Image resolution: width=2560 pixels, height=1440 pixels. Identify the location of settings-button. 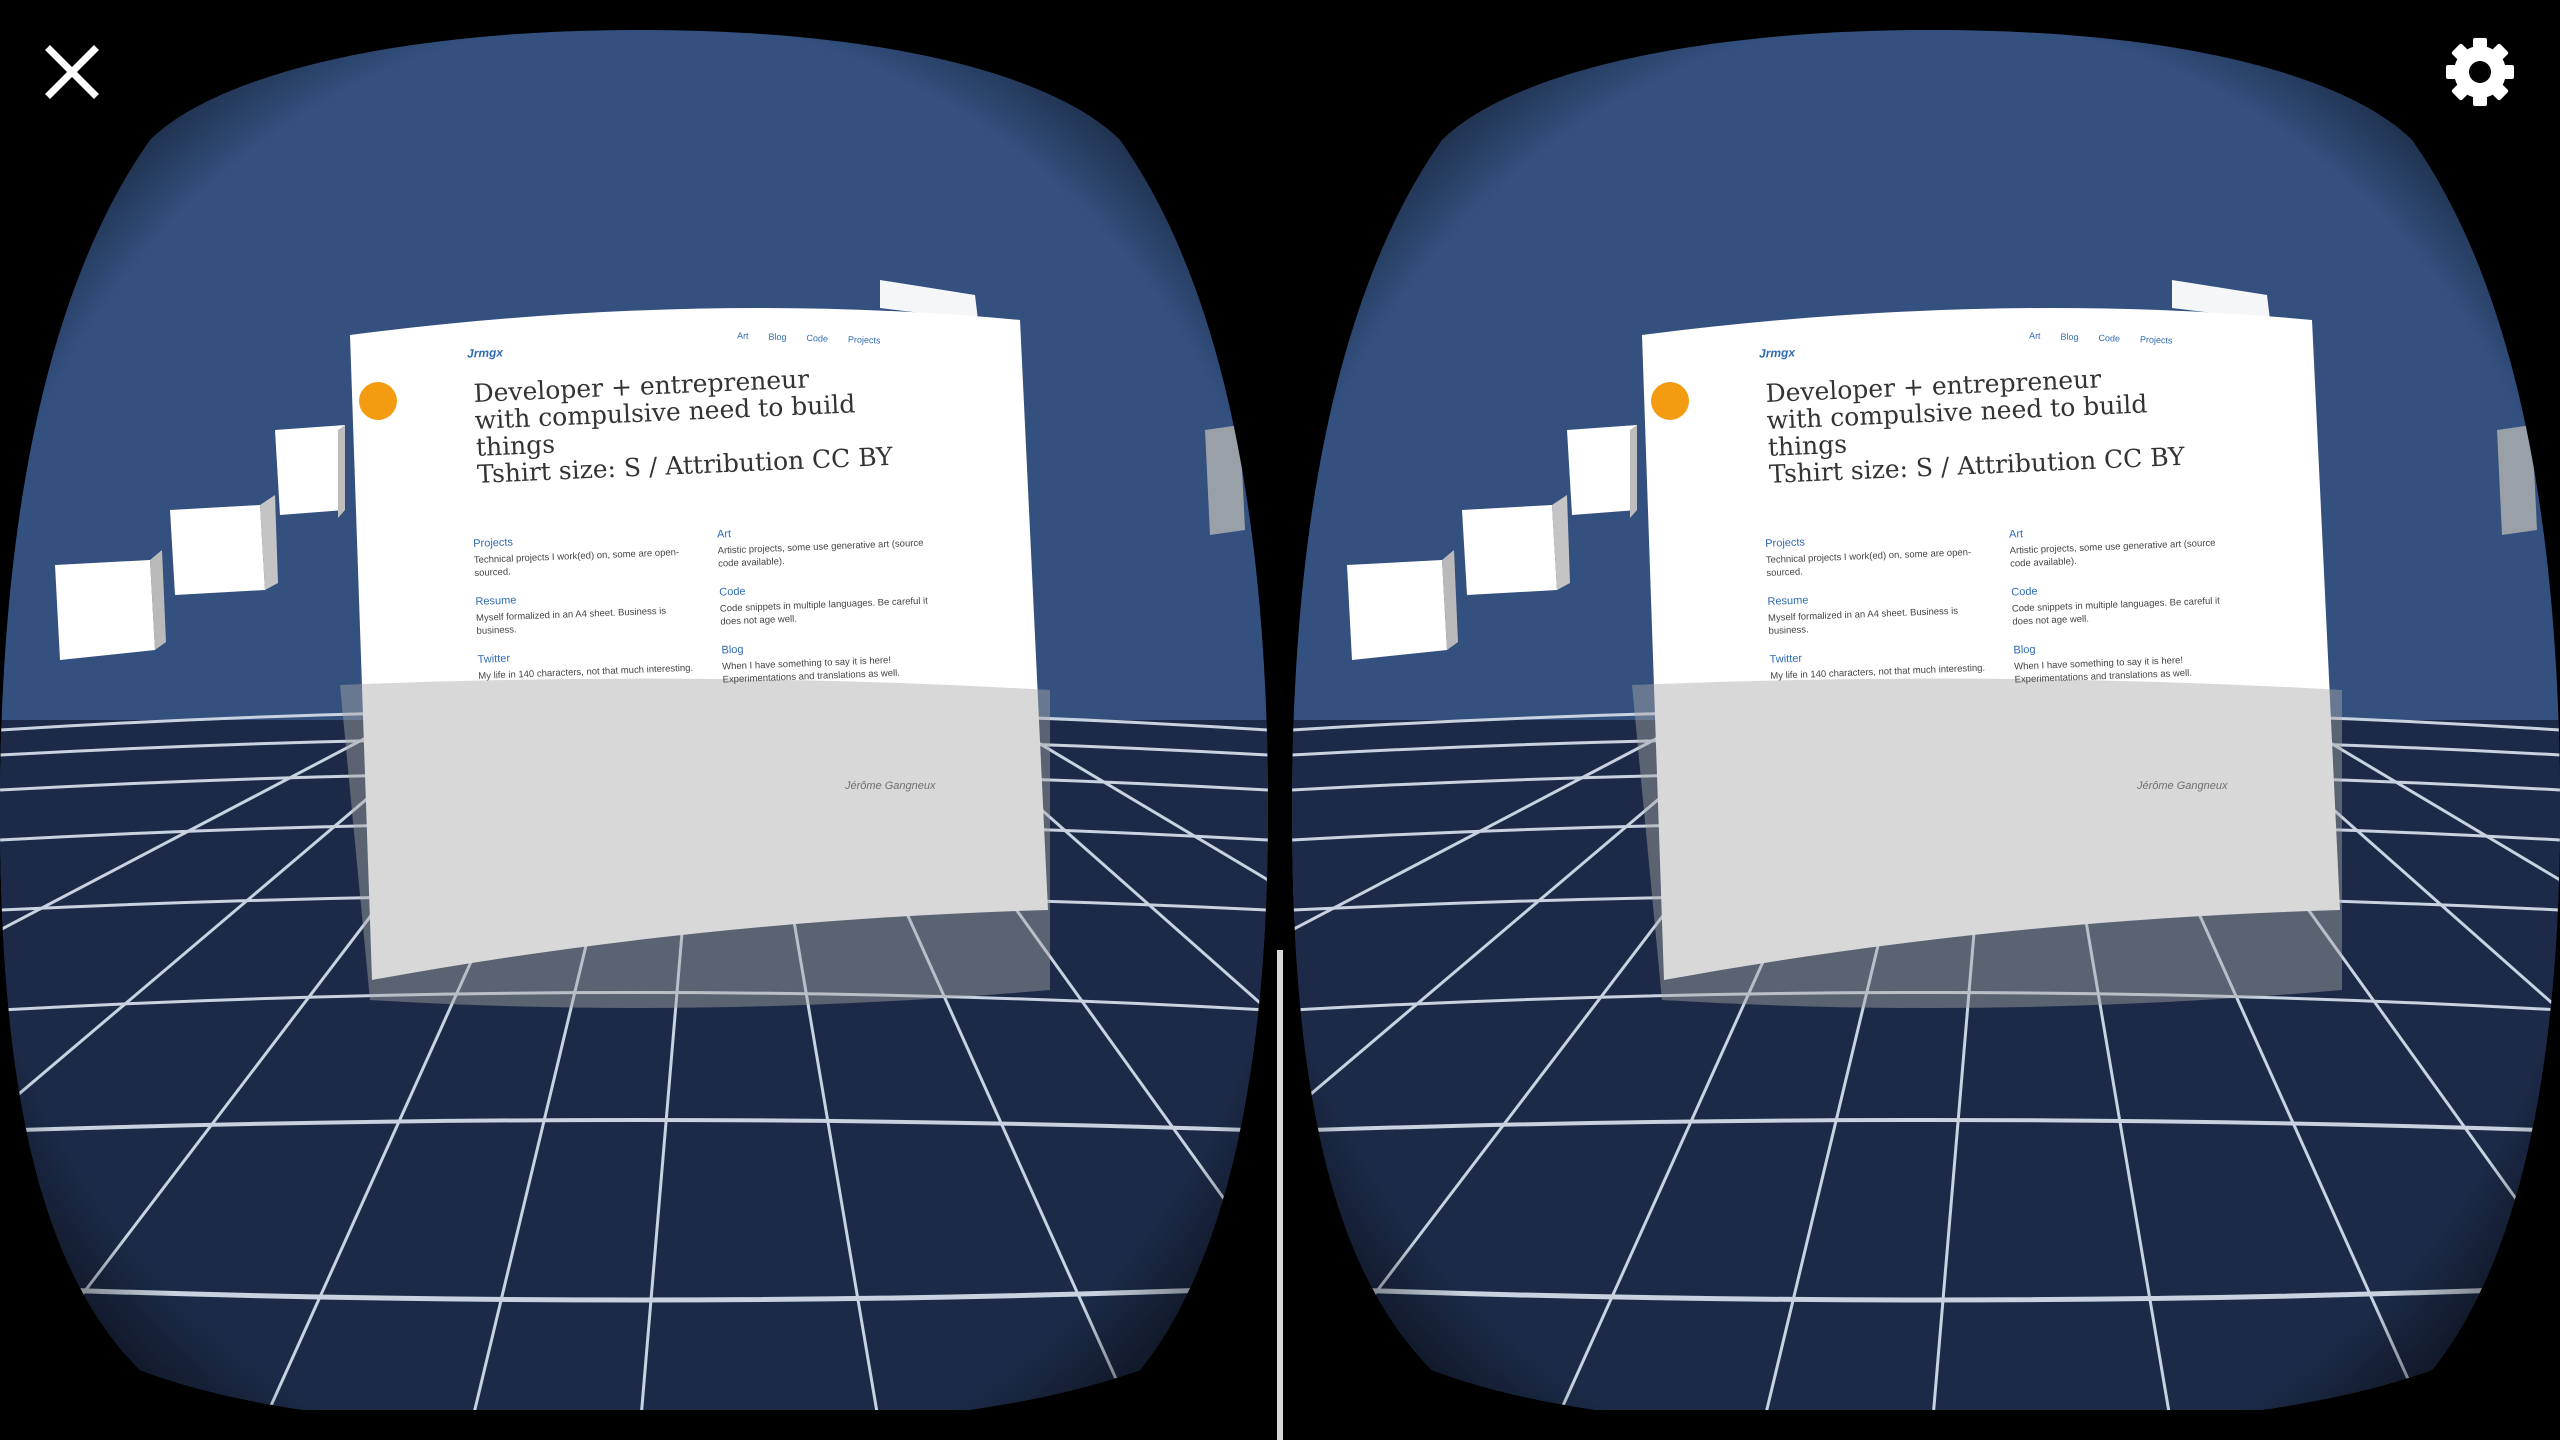
(2480, 72).